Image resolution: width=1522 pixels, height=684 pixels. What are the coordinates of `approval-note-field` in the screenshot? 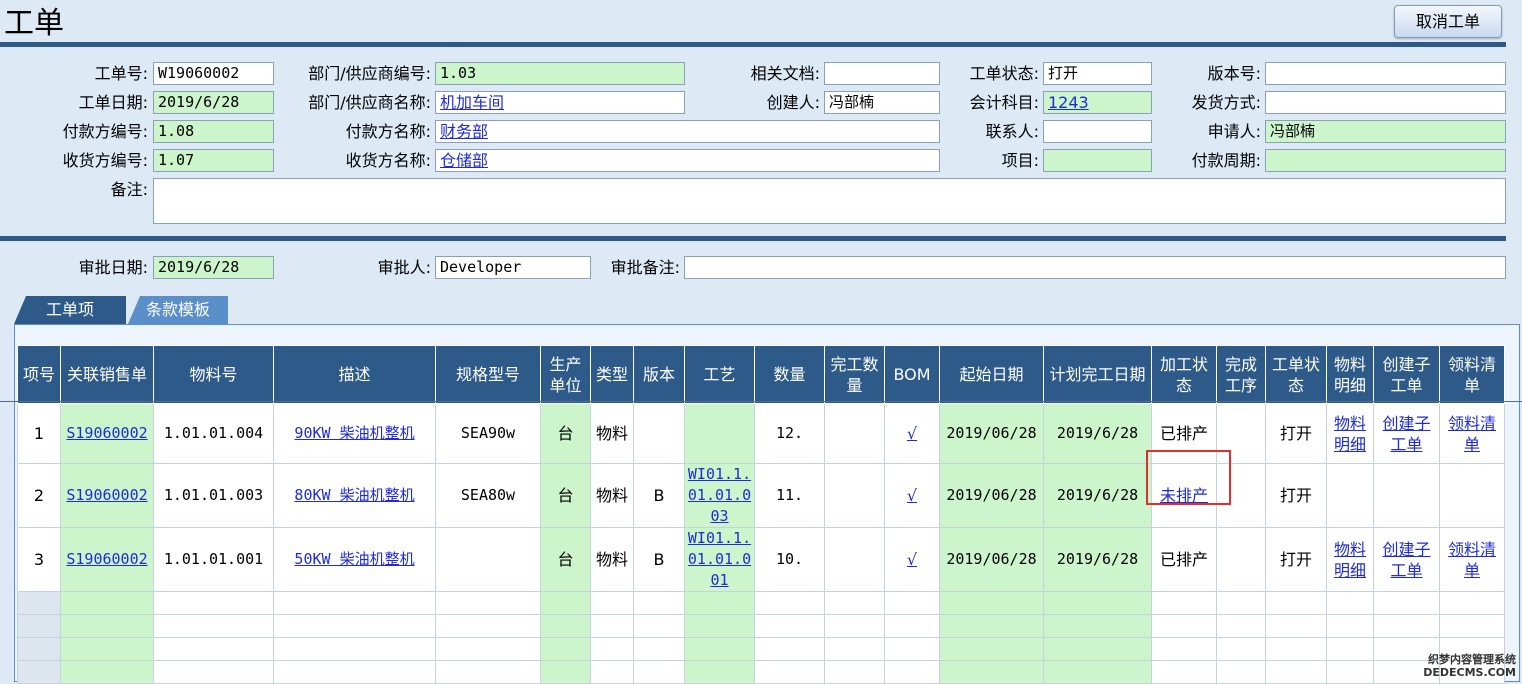 It's located at (1095, 267).